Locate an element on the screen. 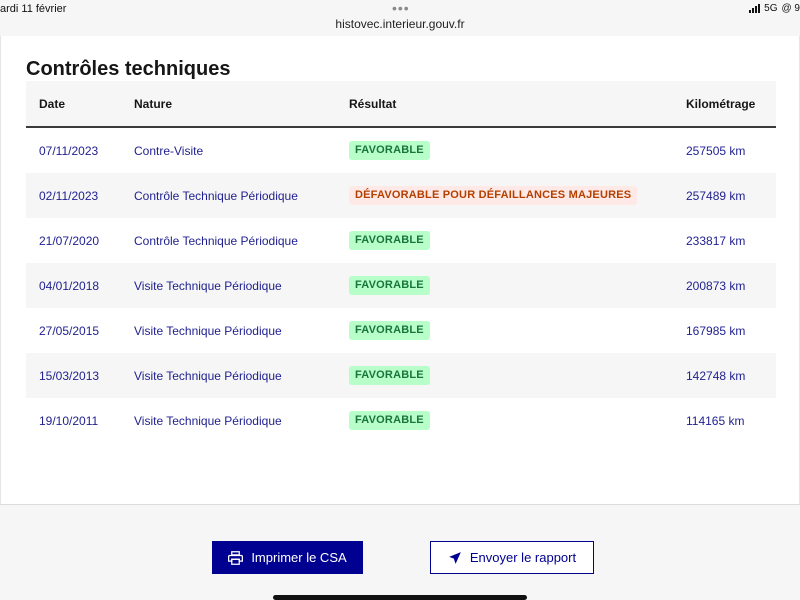  header-nature: Nature is located at coordinates (153, 103).